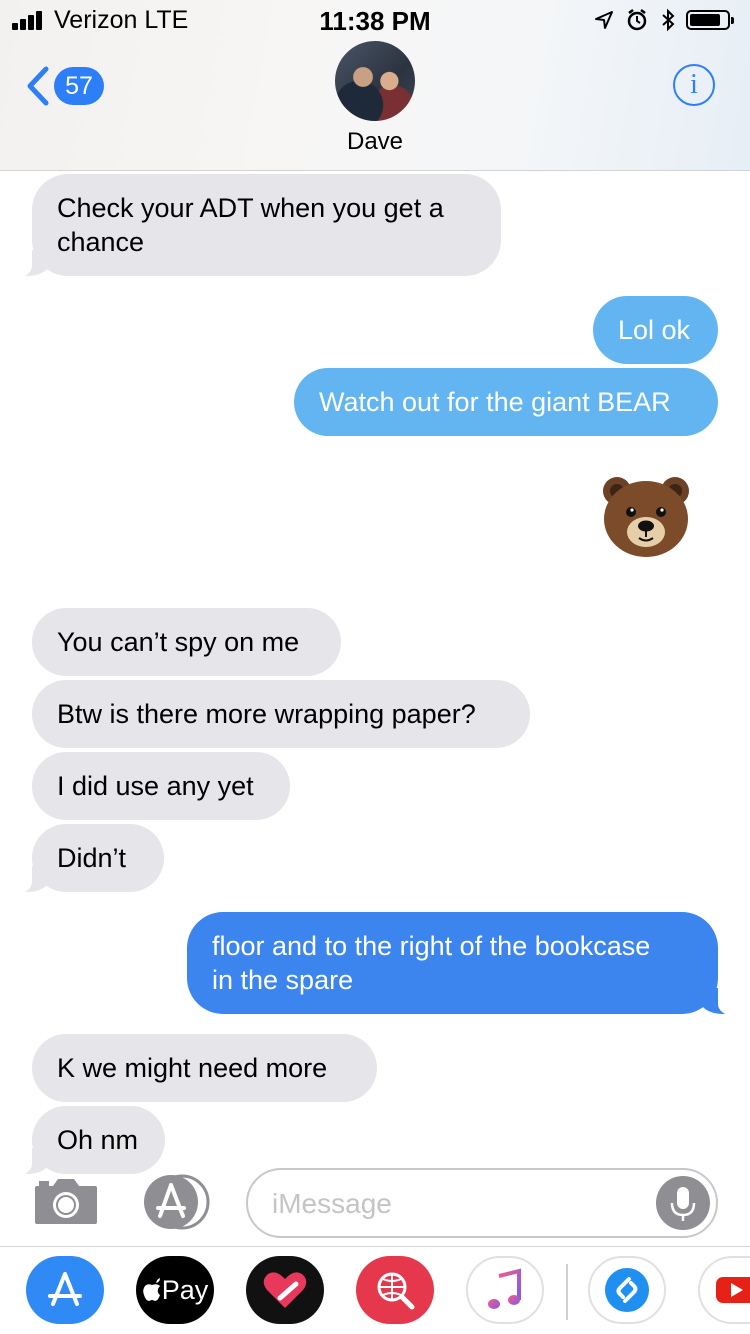 The height and width of the screenshot is (1334, 750). Describe the element at coordinates (733, 1290) in the screenshot. I see `play-icon` at that location.